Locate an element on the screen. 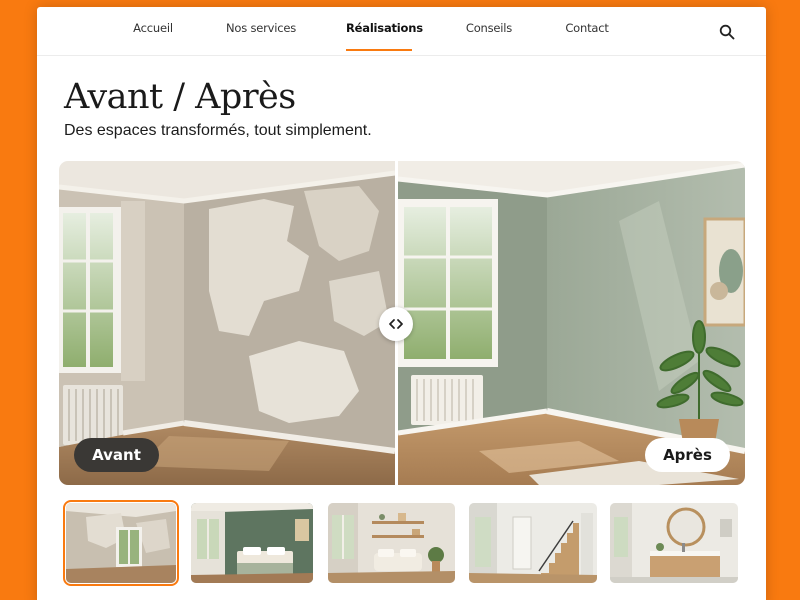 The image size is (800, 600). bedroom-thumbnail is located at coordinates (252, 543).